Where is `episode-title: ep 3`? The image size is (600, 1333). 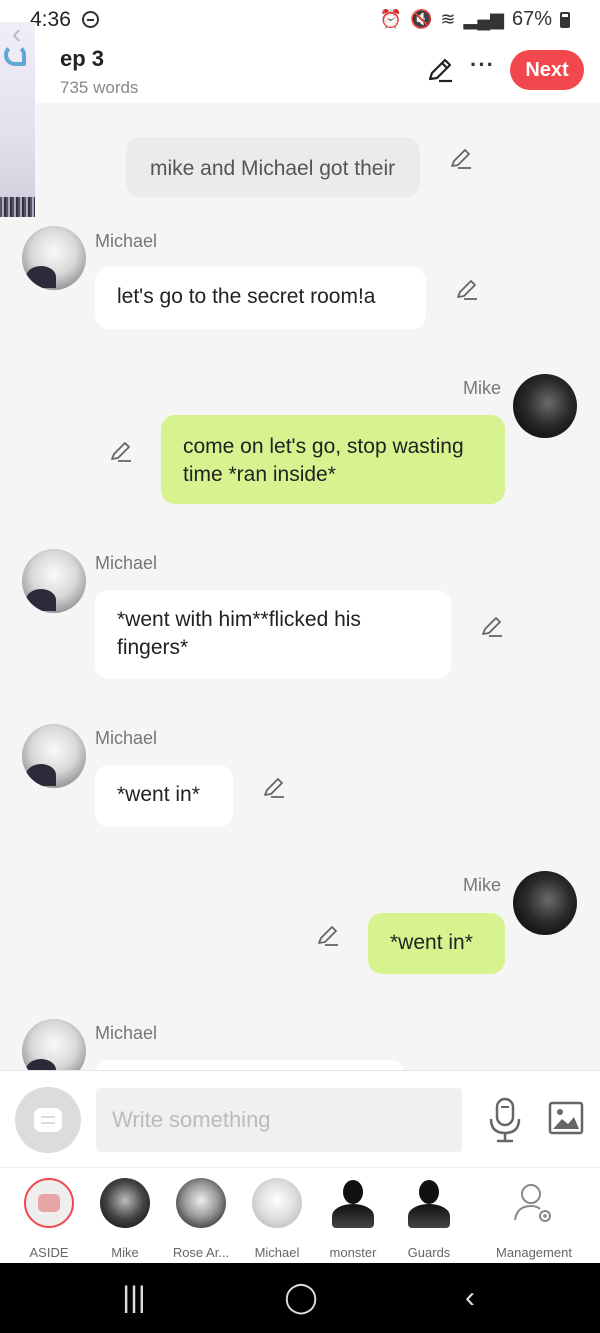
episode-title: ep 3 is located at coordinates (82, 58).